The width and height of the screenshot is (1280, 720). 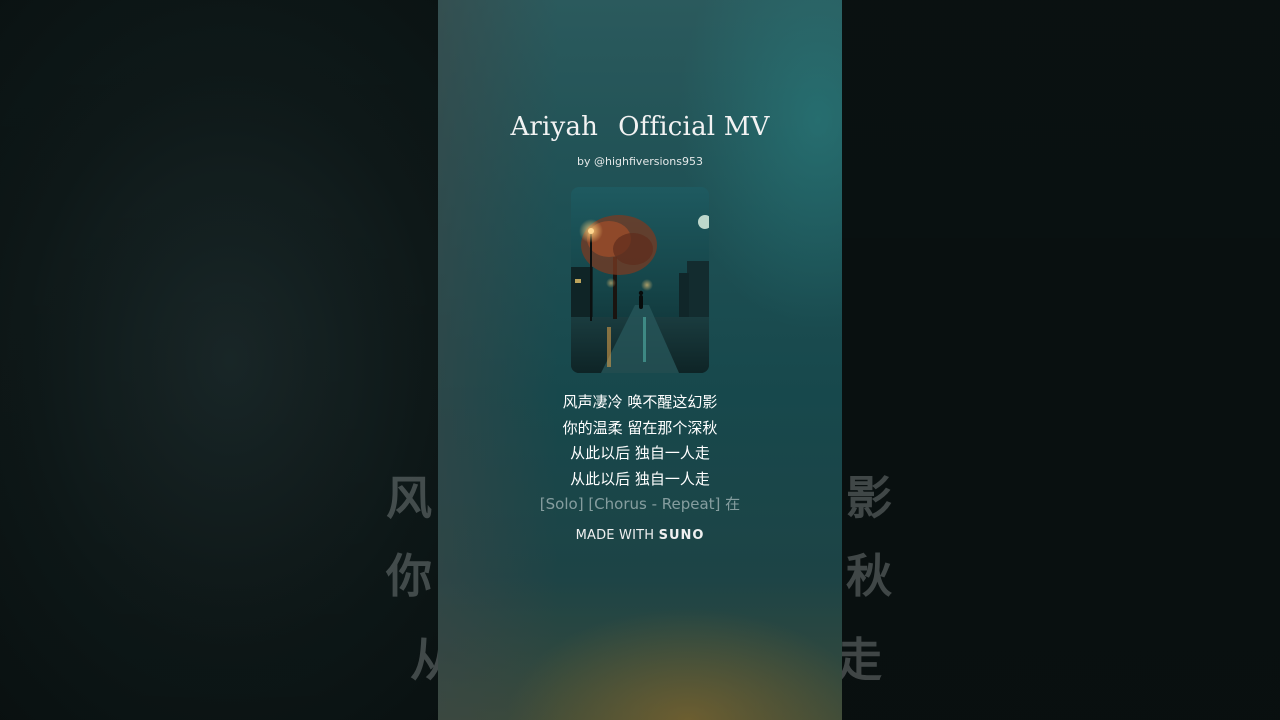 I want to click on song-title: Ariyah Official MV, so click(x=640, y=127).